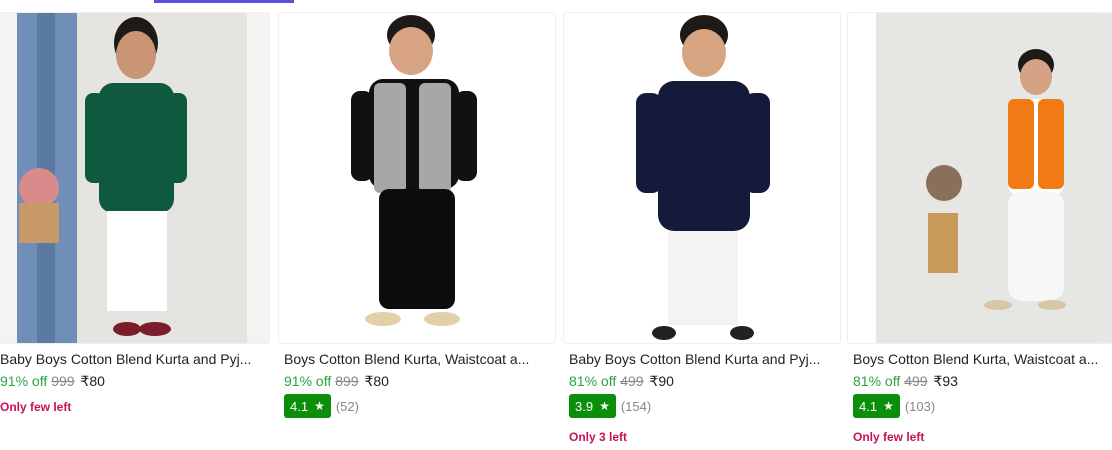 The image size is (1112, 450). What do you see at coordinates (920, 406) in the screenshot?
I see `rating-count: (103)` at bounding box center [920, 406].